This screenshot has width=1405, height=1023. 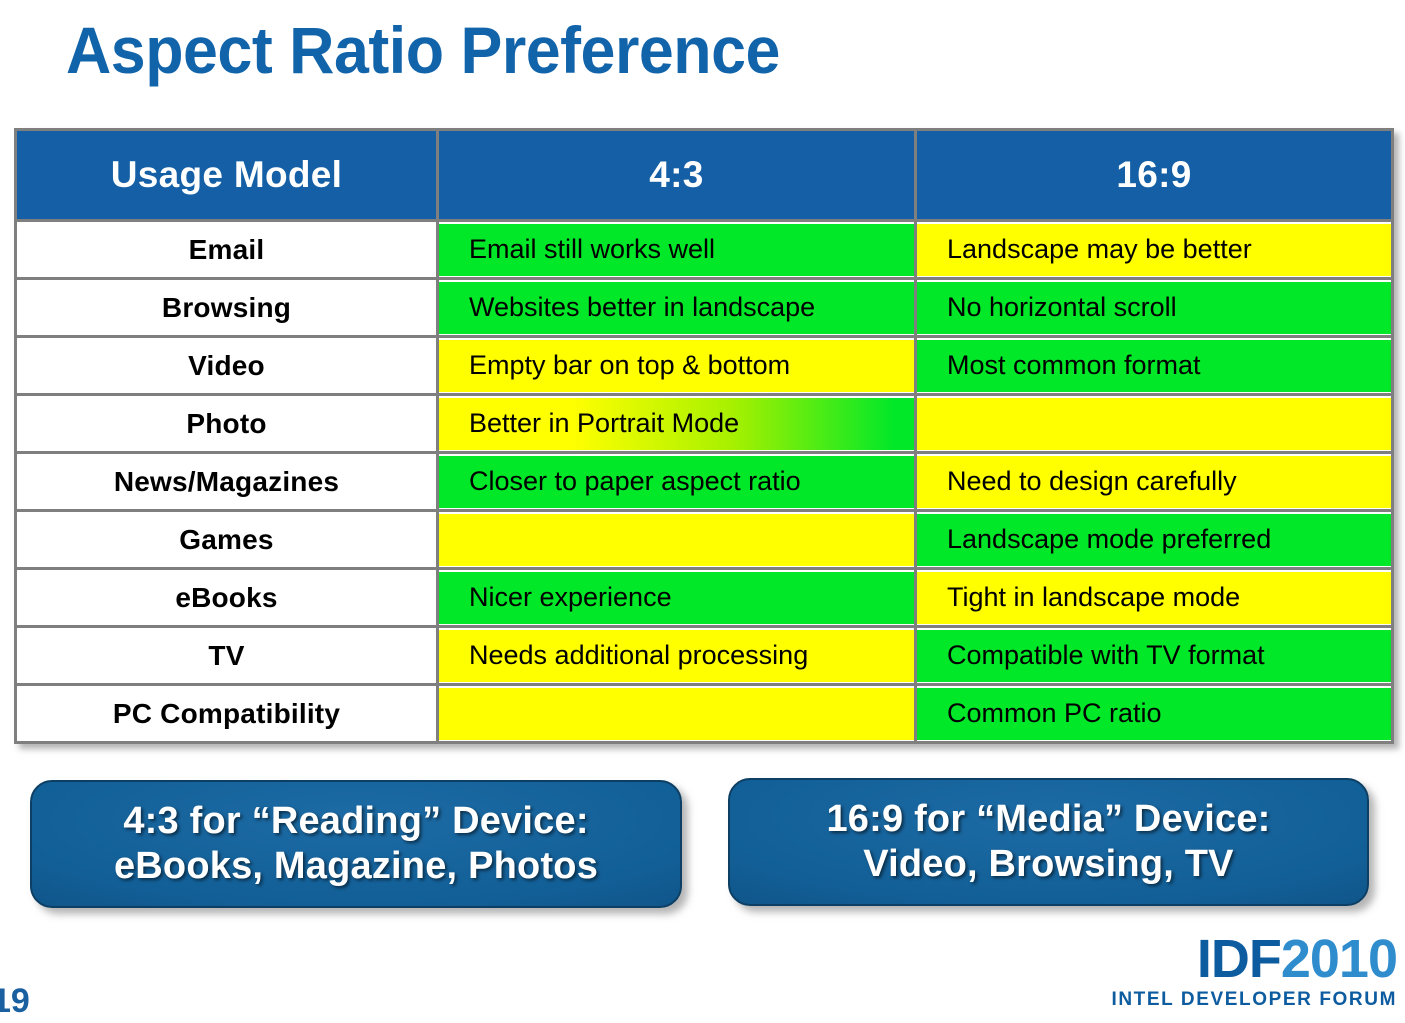 I want to click on usage-model-label: eBooks, so click(x=226, y=597).